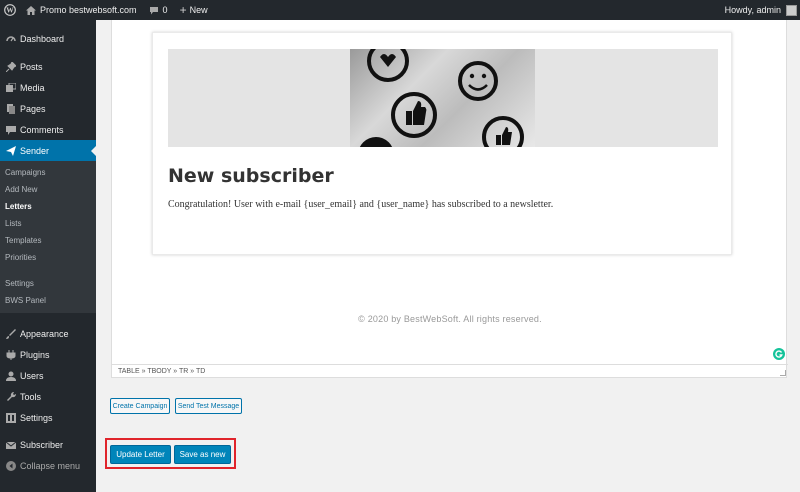 The image size is (800, 492). What do you see at coordinates (140, 454) in the screenshot?
I see `update-letter-button: Update Letter` at bounding box center [140, 454].